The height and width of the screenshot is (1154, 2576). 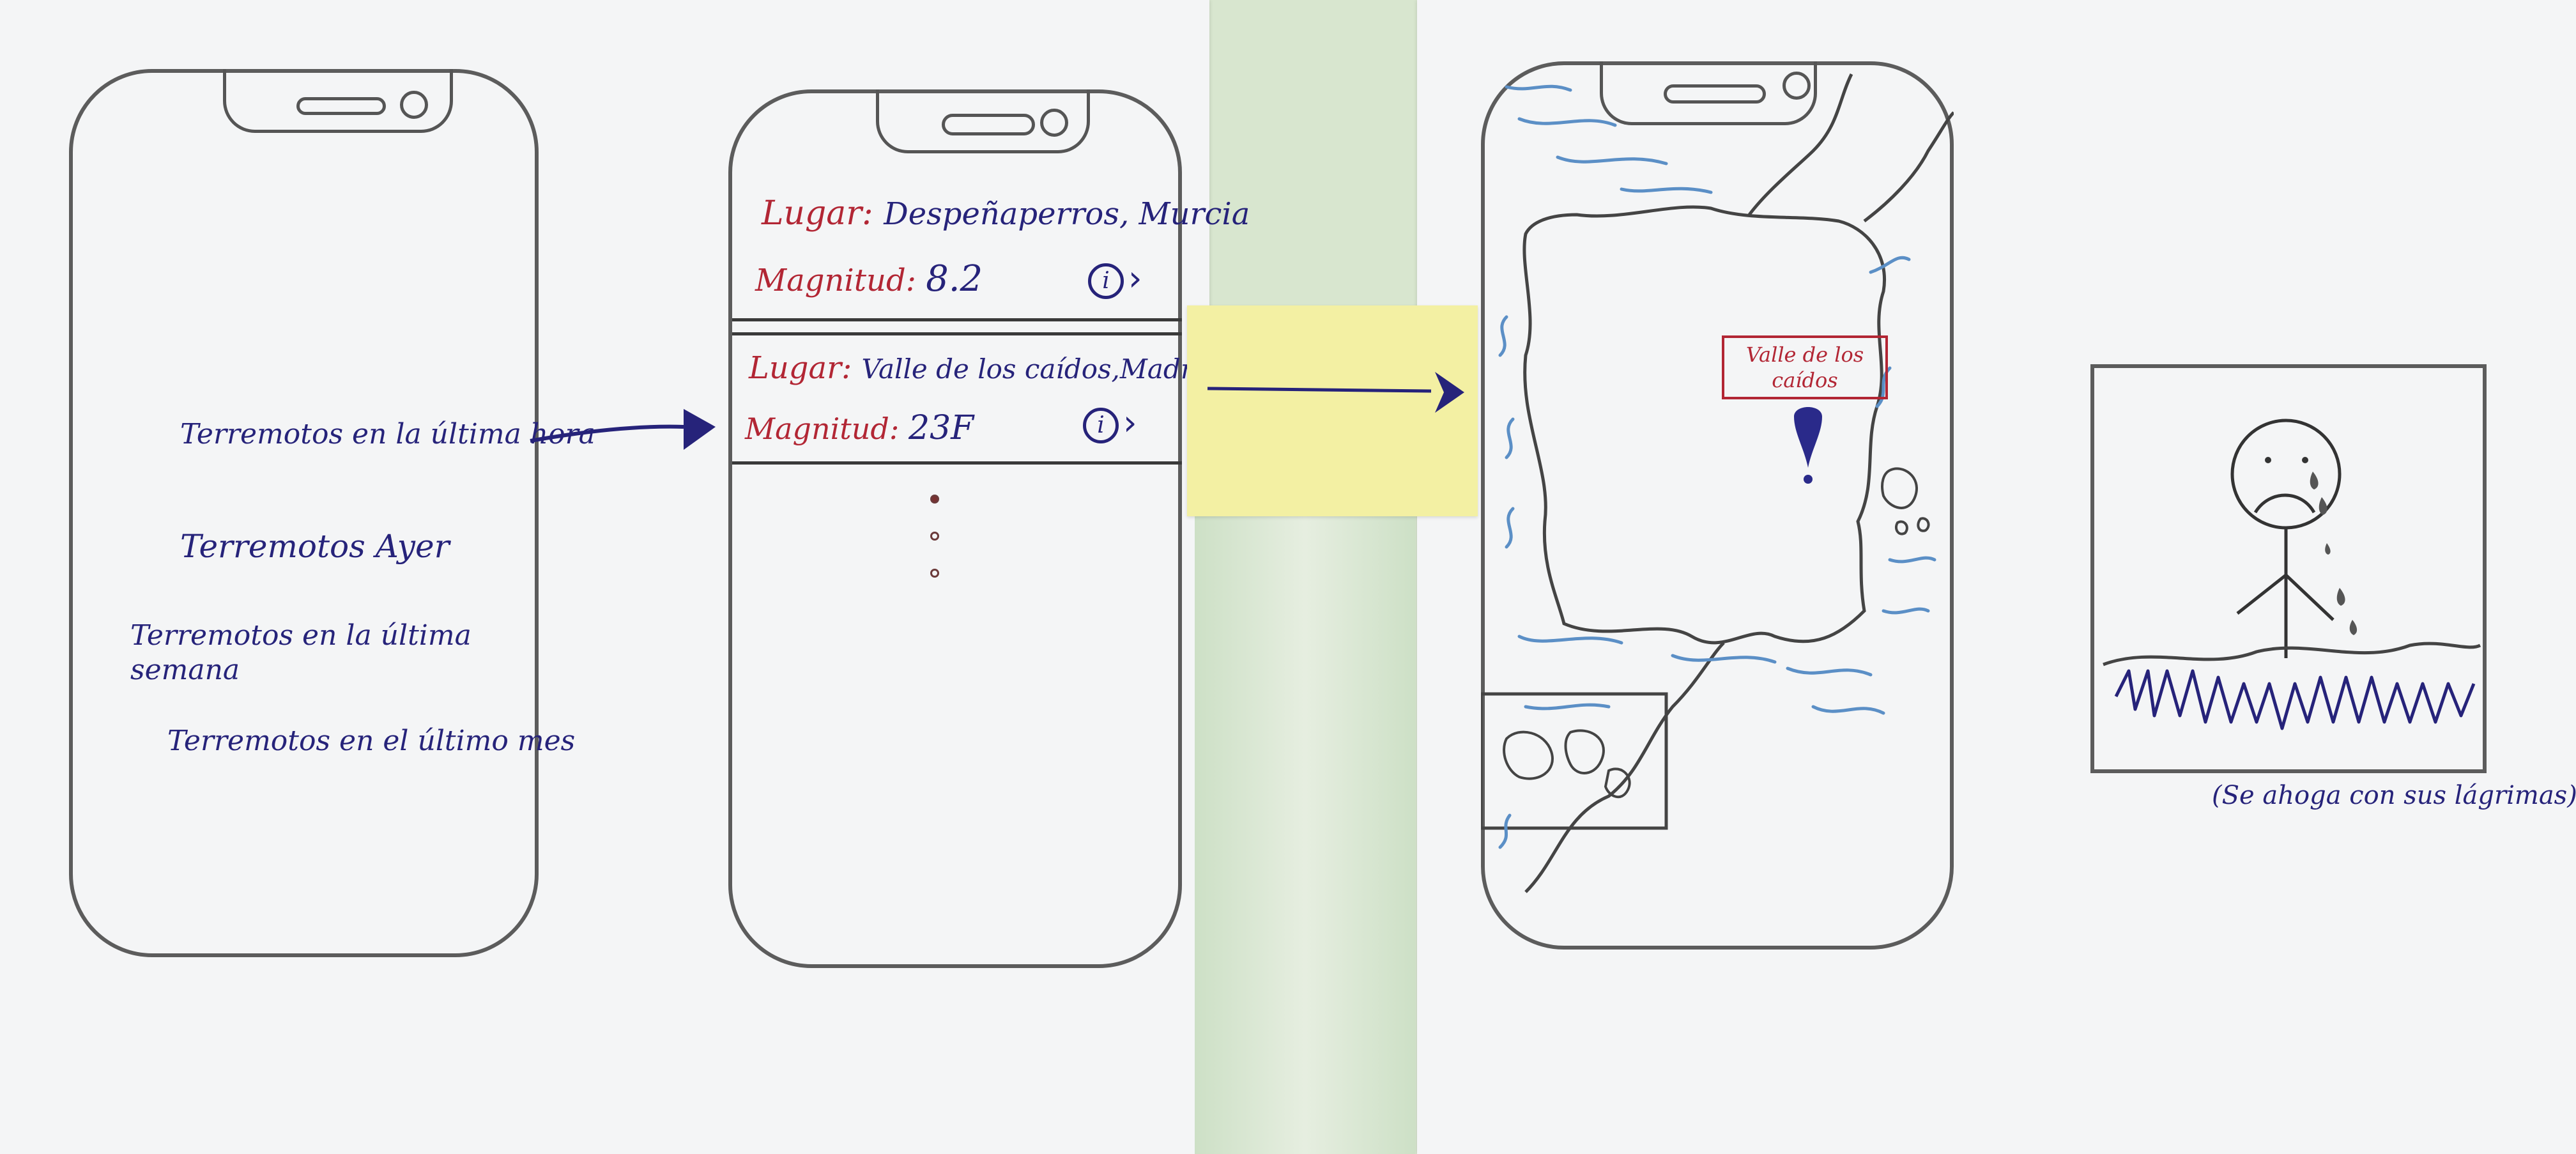 What do you see at coordinates (371, 741) in the screenshot?
I see `menu-item-last-month: Terremotos en el último mes` at bounding box center [371, 741].